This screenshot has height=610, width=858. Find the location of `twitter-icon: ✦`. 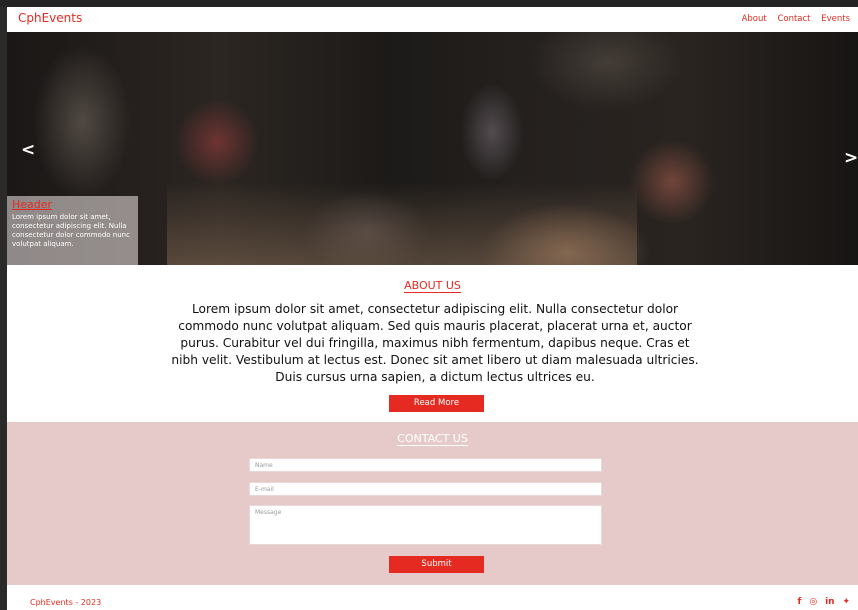

twitter-icon: ✦ is located at coordinates (846, 602).